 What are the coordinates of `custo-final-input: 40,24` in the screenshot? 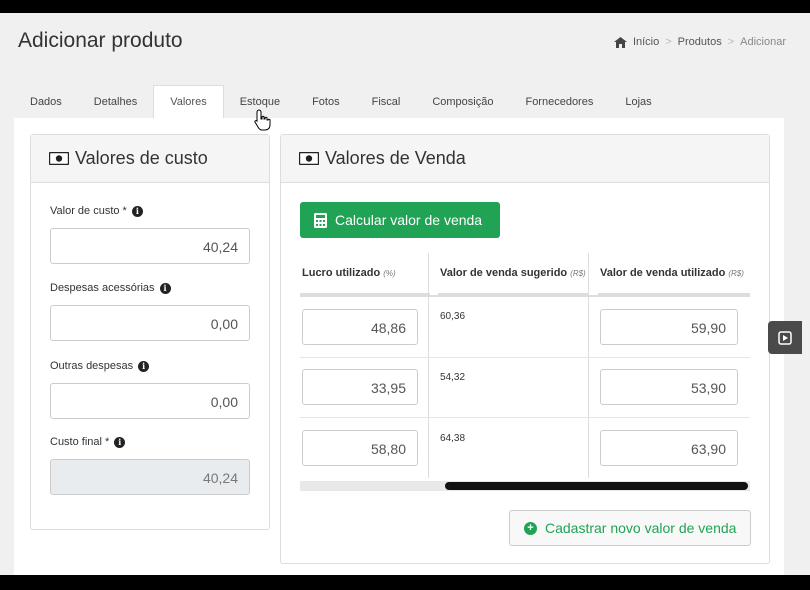 It's located at (150, 477).